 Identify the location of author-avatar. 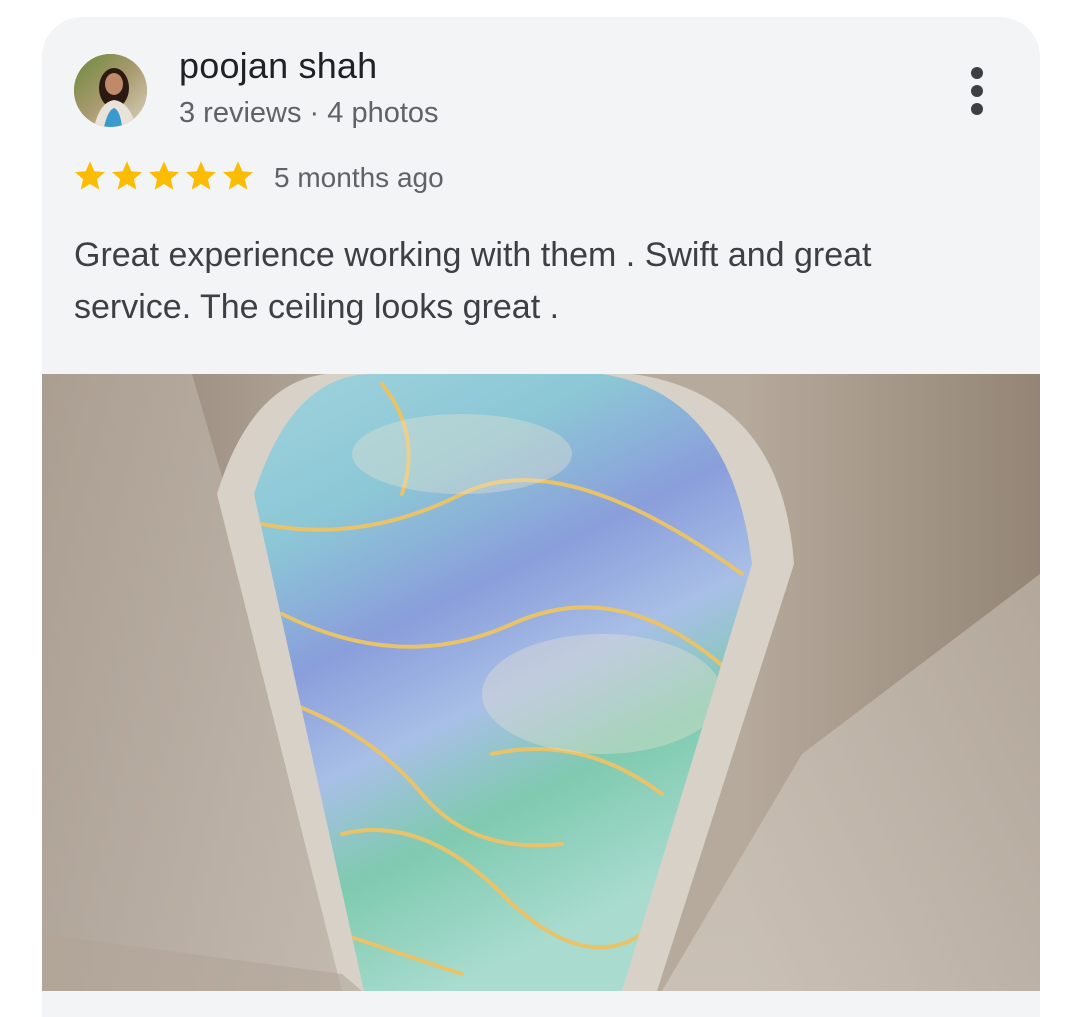
(110, 90).